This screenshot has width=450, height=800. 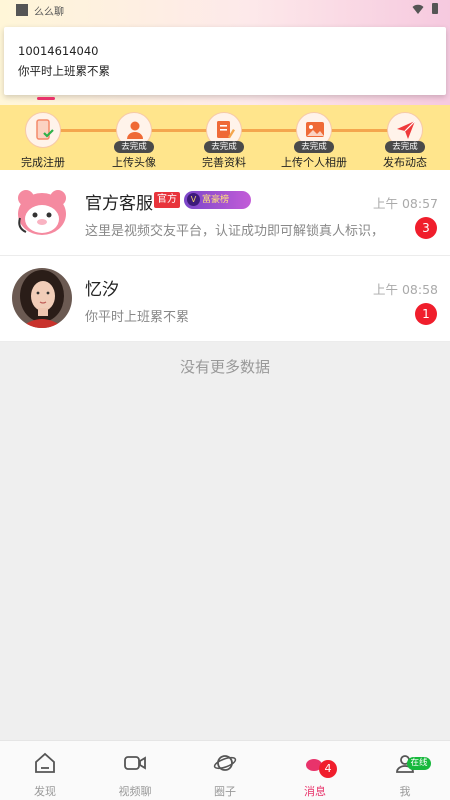 What do you see at coordinates (134, 162) in the screenshot?
I see `step-label: 上传头像` at bounding box center [134, 162].